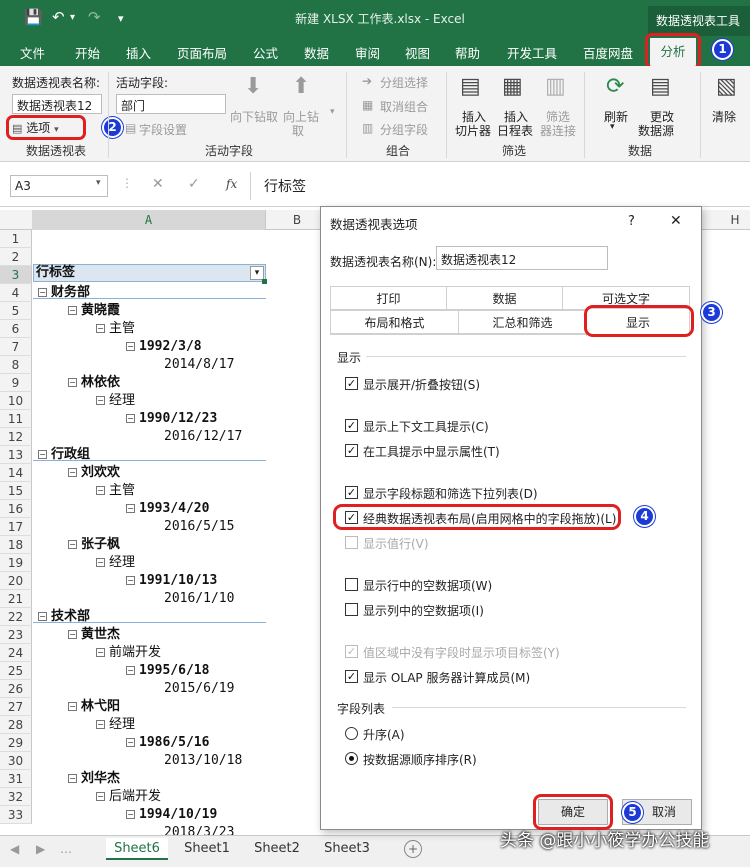  What do you see at coordinates (199, 527) in the screenshot?
I see `pivot-cell: 2016/5/15` at bounding box center [199, 527].